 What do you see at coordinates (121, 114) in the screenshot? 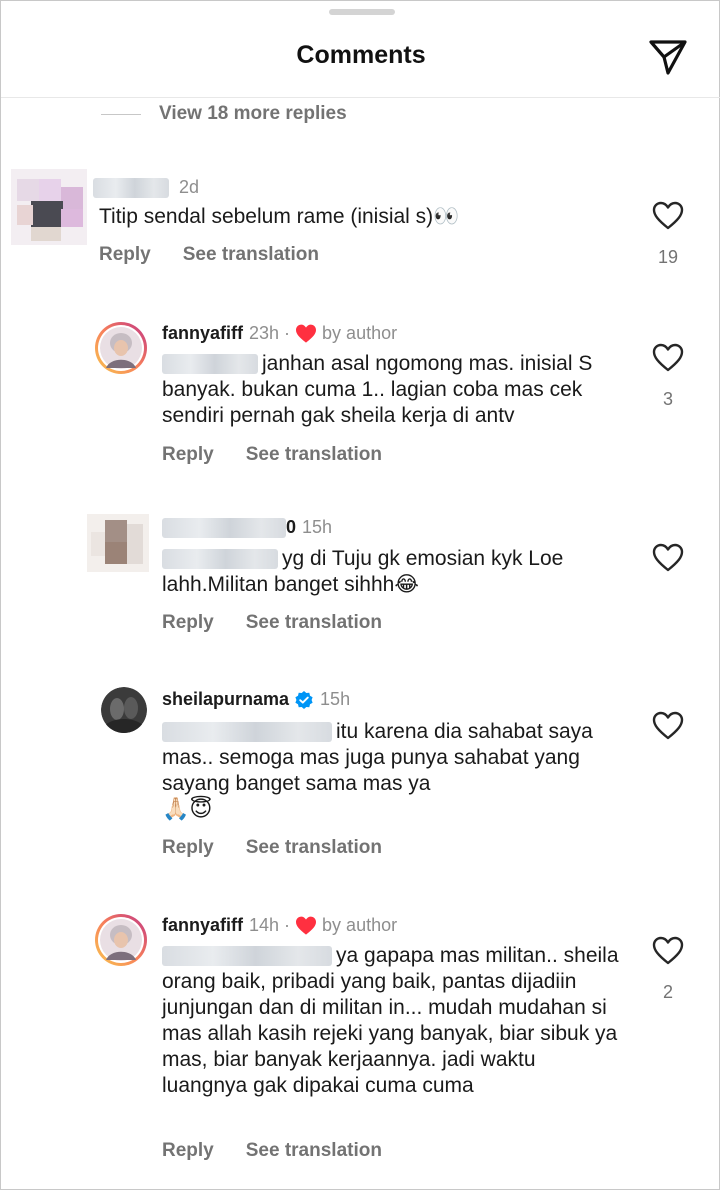
I see `thread-line` at bounding box center [121, 114].